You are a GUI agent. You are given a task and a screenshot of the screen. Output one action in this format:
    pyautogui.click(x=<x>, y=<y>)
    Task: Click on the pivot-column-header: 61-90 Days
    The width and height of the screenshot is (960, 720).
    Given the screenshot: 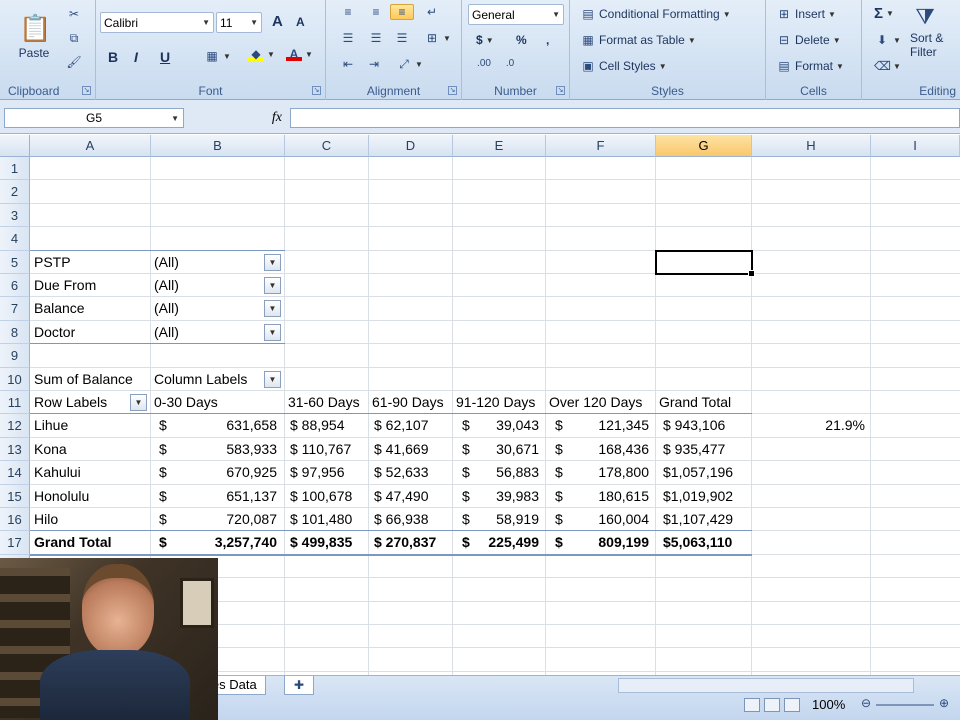 What is the action you would take?
    pyautogui.click(x=411, y=402)
    